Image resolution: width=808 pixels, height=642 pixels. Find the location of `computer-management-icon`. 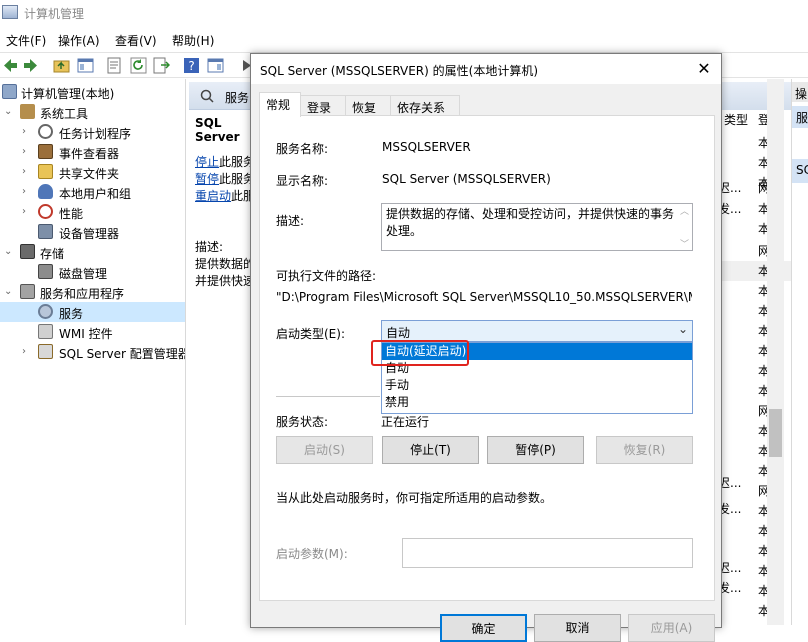

computer-management-icon is located at coordinates (10, 12).